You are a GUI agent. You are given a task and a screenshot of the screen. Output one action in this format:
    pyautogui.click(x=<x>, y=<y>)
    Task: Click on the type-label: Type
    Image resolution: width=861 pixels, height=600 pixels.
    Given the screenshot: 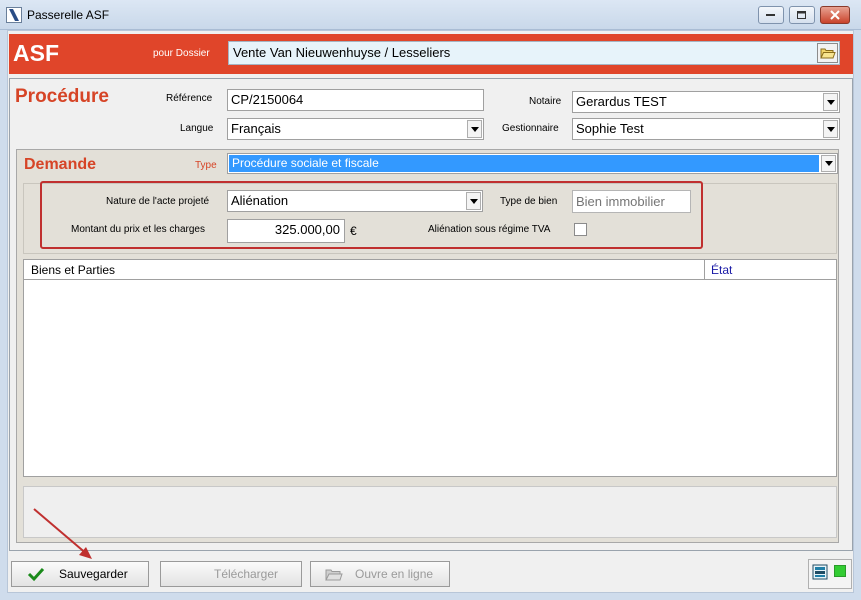 What is the action you would take?
    pyautogui.click(x=206, y=165)
    